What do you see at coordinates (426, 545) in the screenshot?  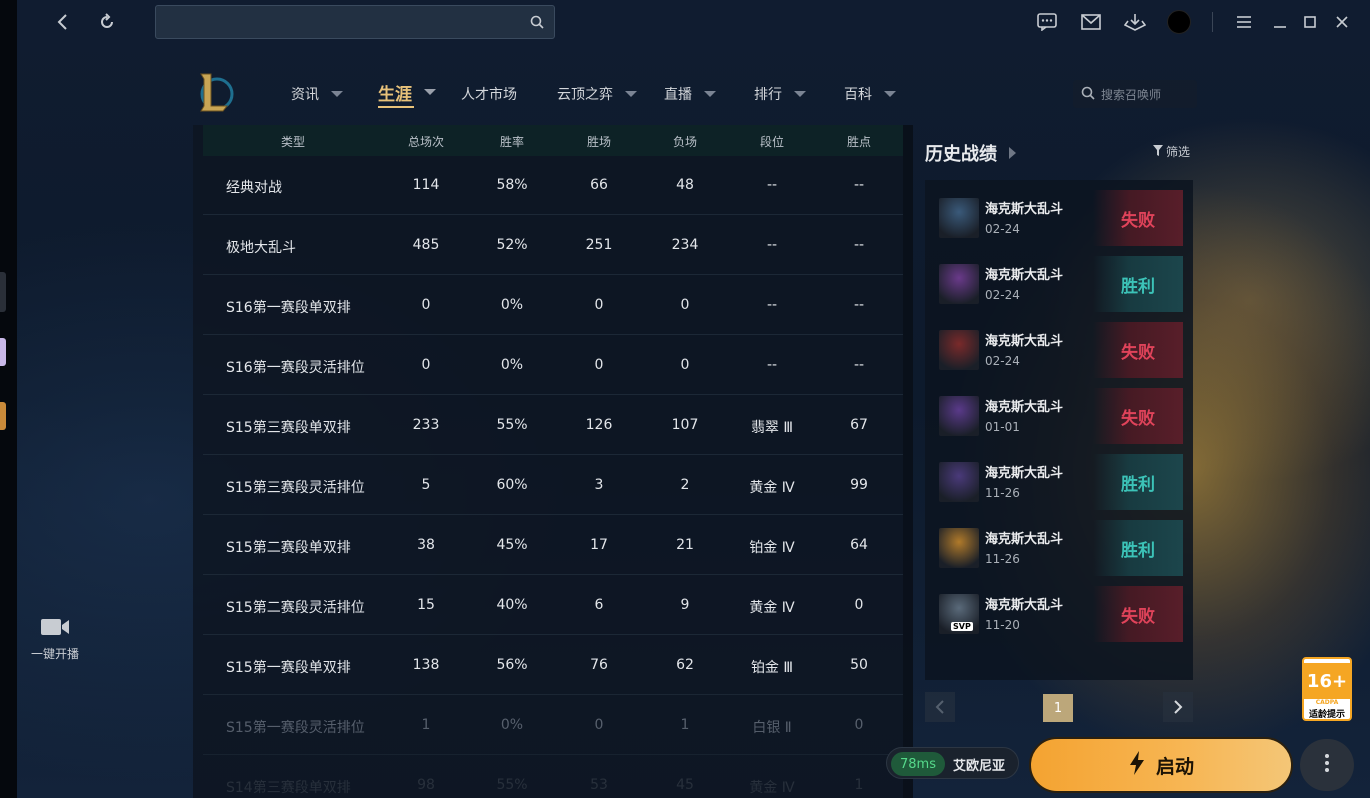 I see `cell-total: 38` at bounding box center [426, 545].